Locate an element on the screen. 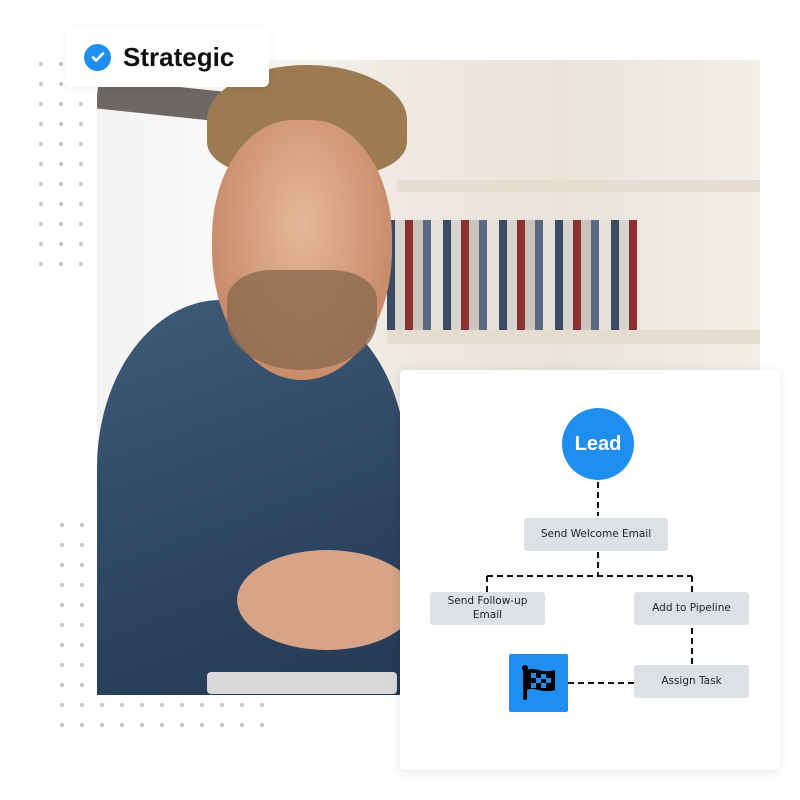  dot-pattern-bottom is located at coordinates (162, 715).